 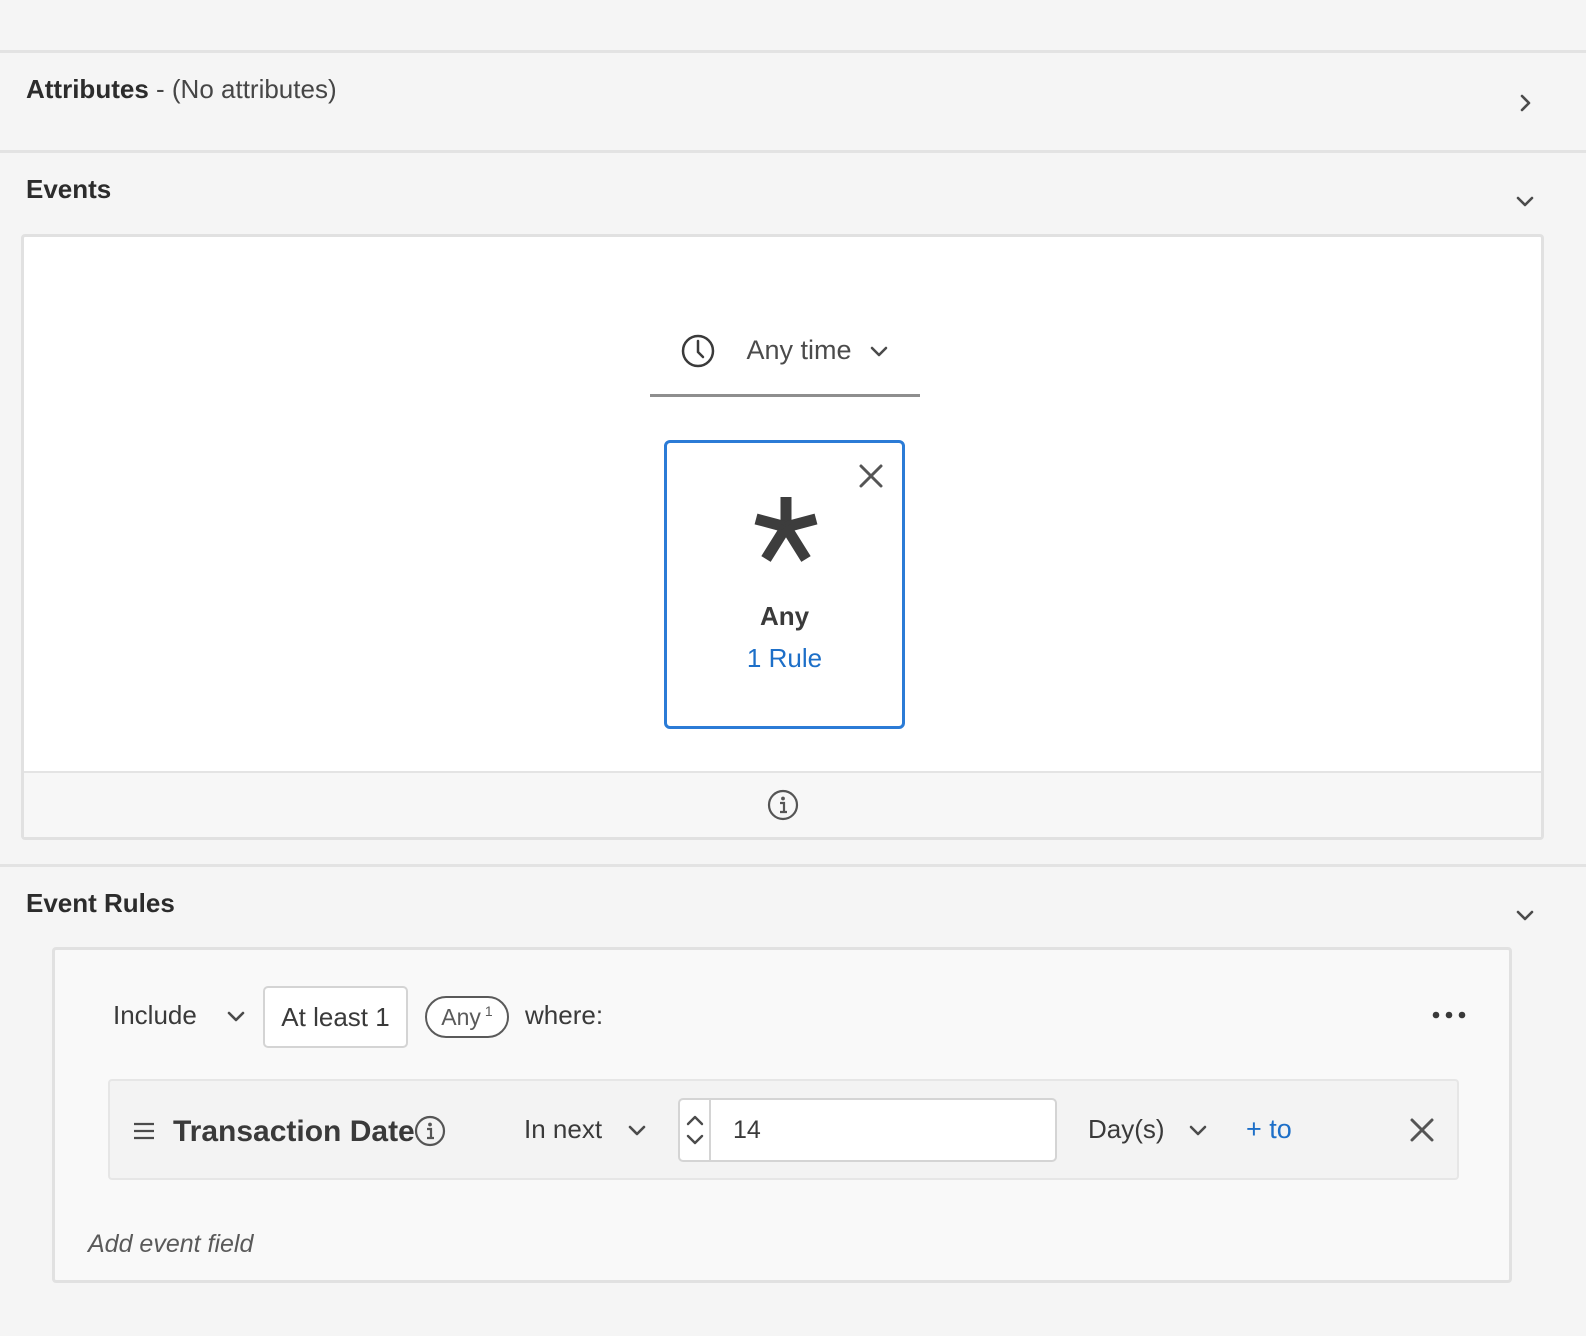 What do you see at coordinates (564, 1015) in the screenshot?
I see `where-label: where:` at bounding box center [564, 1015].